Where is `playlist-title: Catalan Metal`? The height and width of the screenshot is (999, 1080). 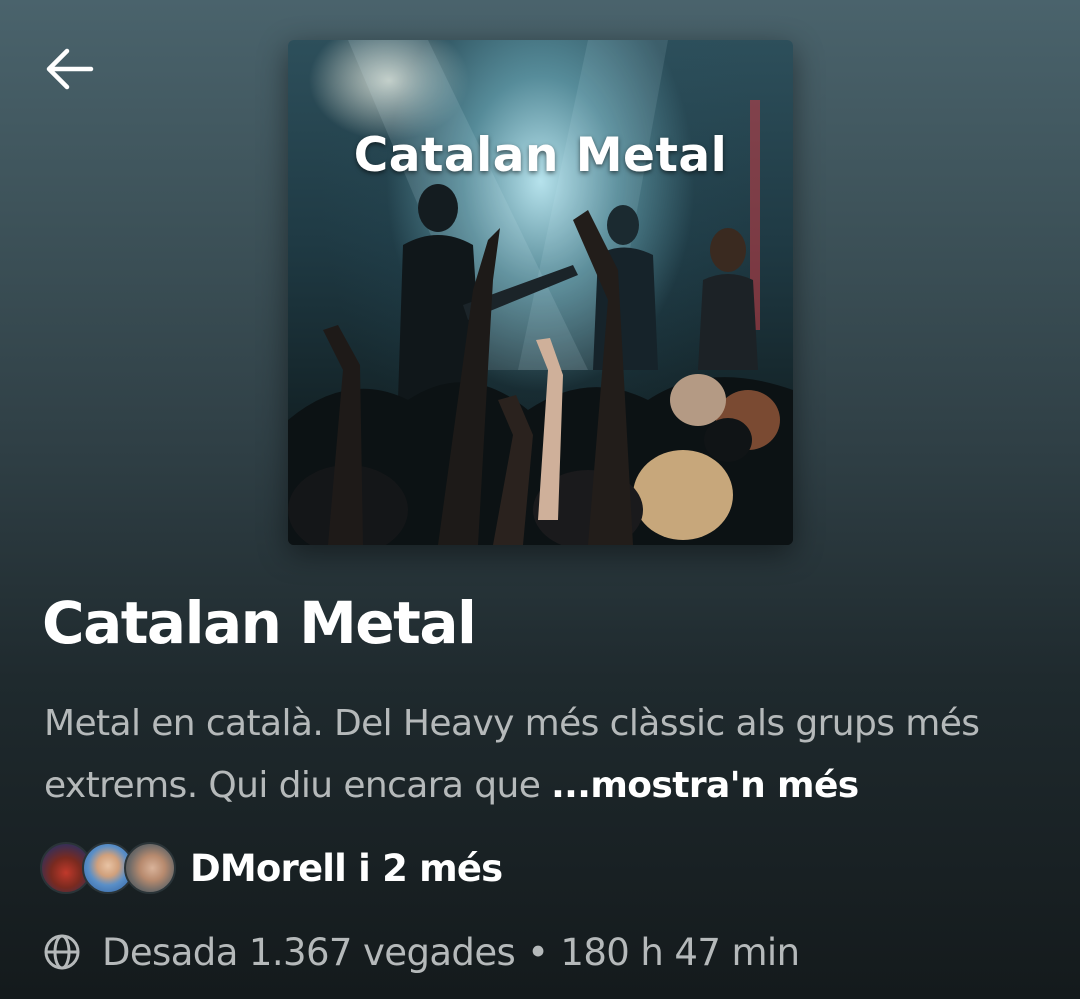 playlist-title: Catalan Metal is located at coordinates (259, 623).